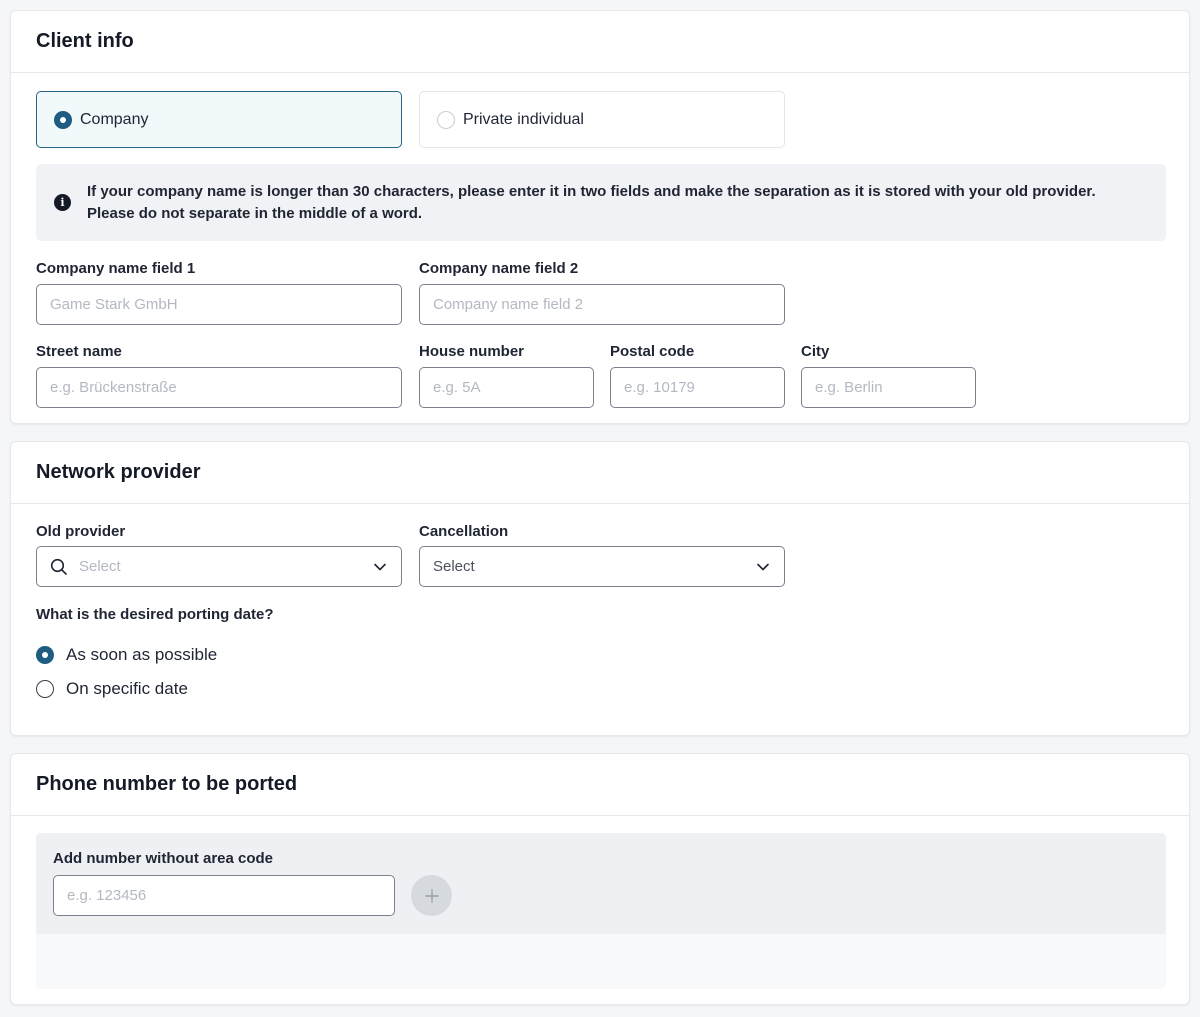 This screenshot has width=1200, height=1017. I want to click on house-number-label: House number, so click(472, 351).